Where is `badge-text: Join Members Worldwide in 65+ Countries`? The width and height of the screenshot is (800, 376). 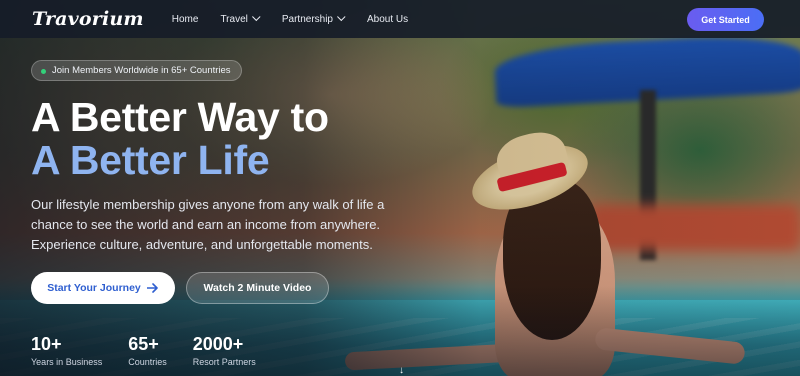
badge-text: Join Members Worldwide in 65+ Countries is located at coordinates (141, 70).